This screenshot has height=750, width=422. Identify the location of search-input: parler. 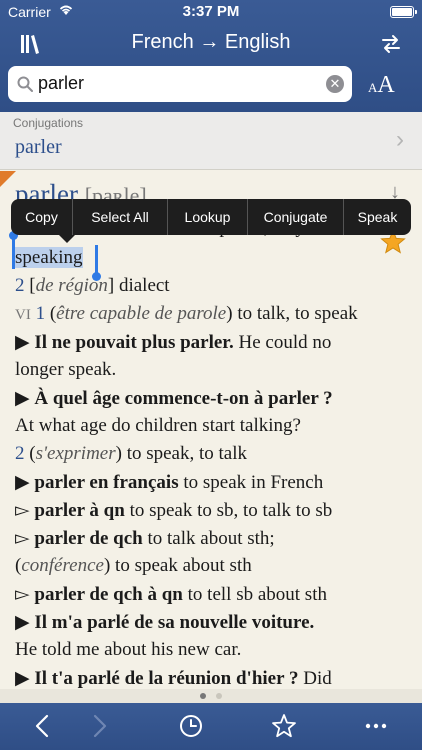
(61, 83).